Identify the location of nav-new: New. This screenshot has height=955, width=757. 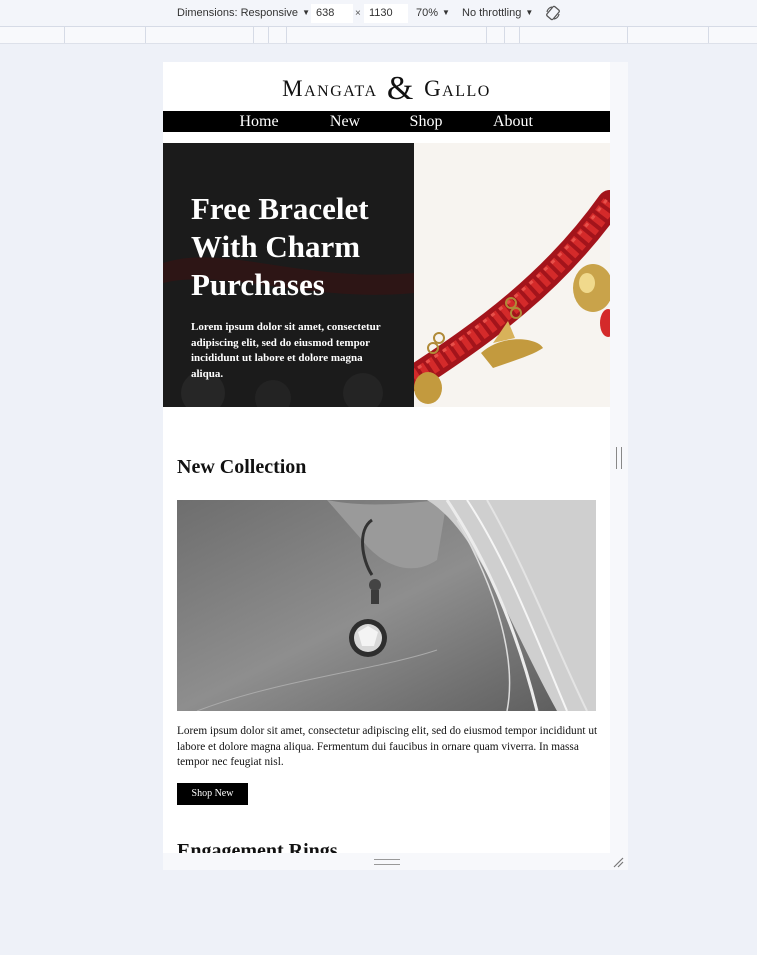
(345, 121).